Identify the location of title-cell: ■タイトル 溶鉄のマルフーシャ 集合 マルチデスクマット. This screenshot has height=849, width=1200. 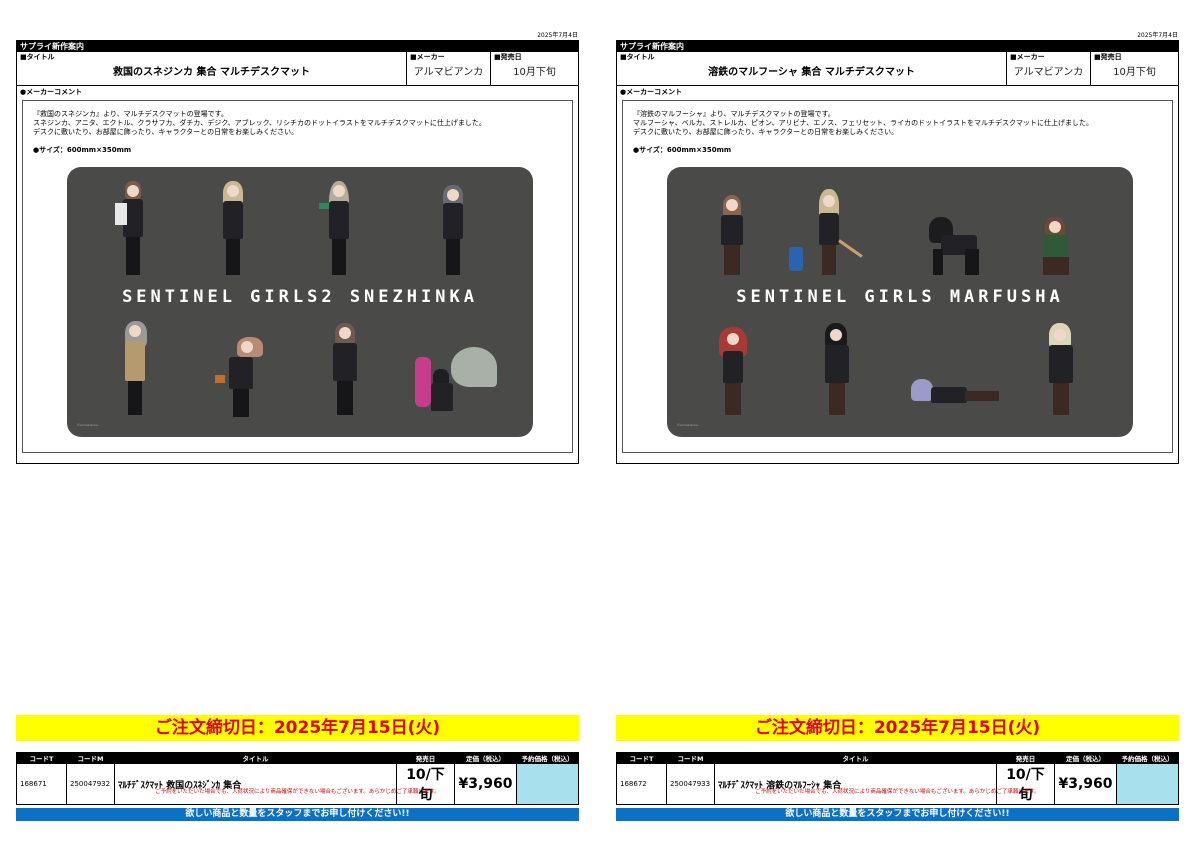
(812, 68).